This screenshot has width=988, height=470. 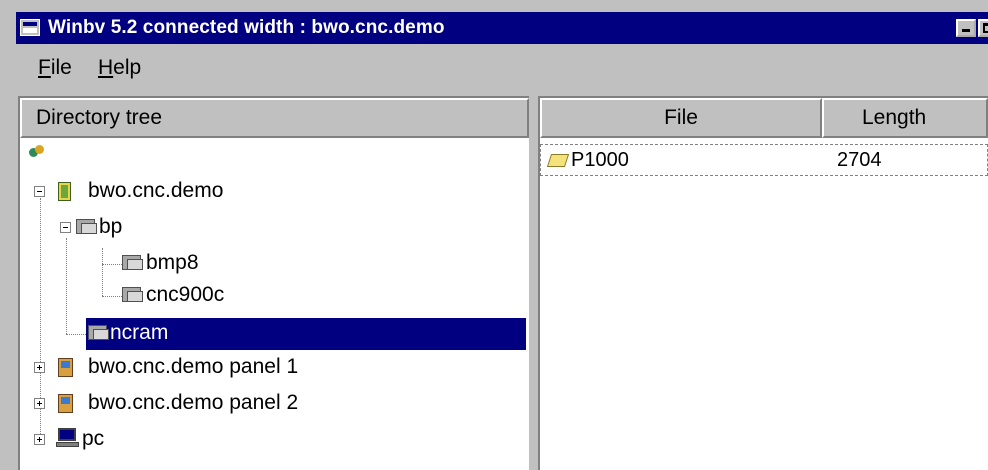 What do you see at coordinates (64, 191) in the screenshot?
I see `server-icon` at bounding box center [64, 191].